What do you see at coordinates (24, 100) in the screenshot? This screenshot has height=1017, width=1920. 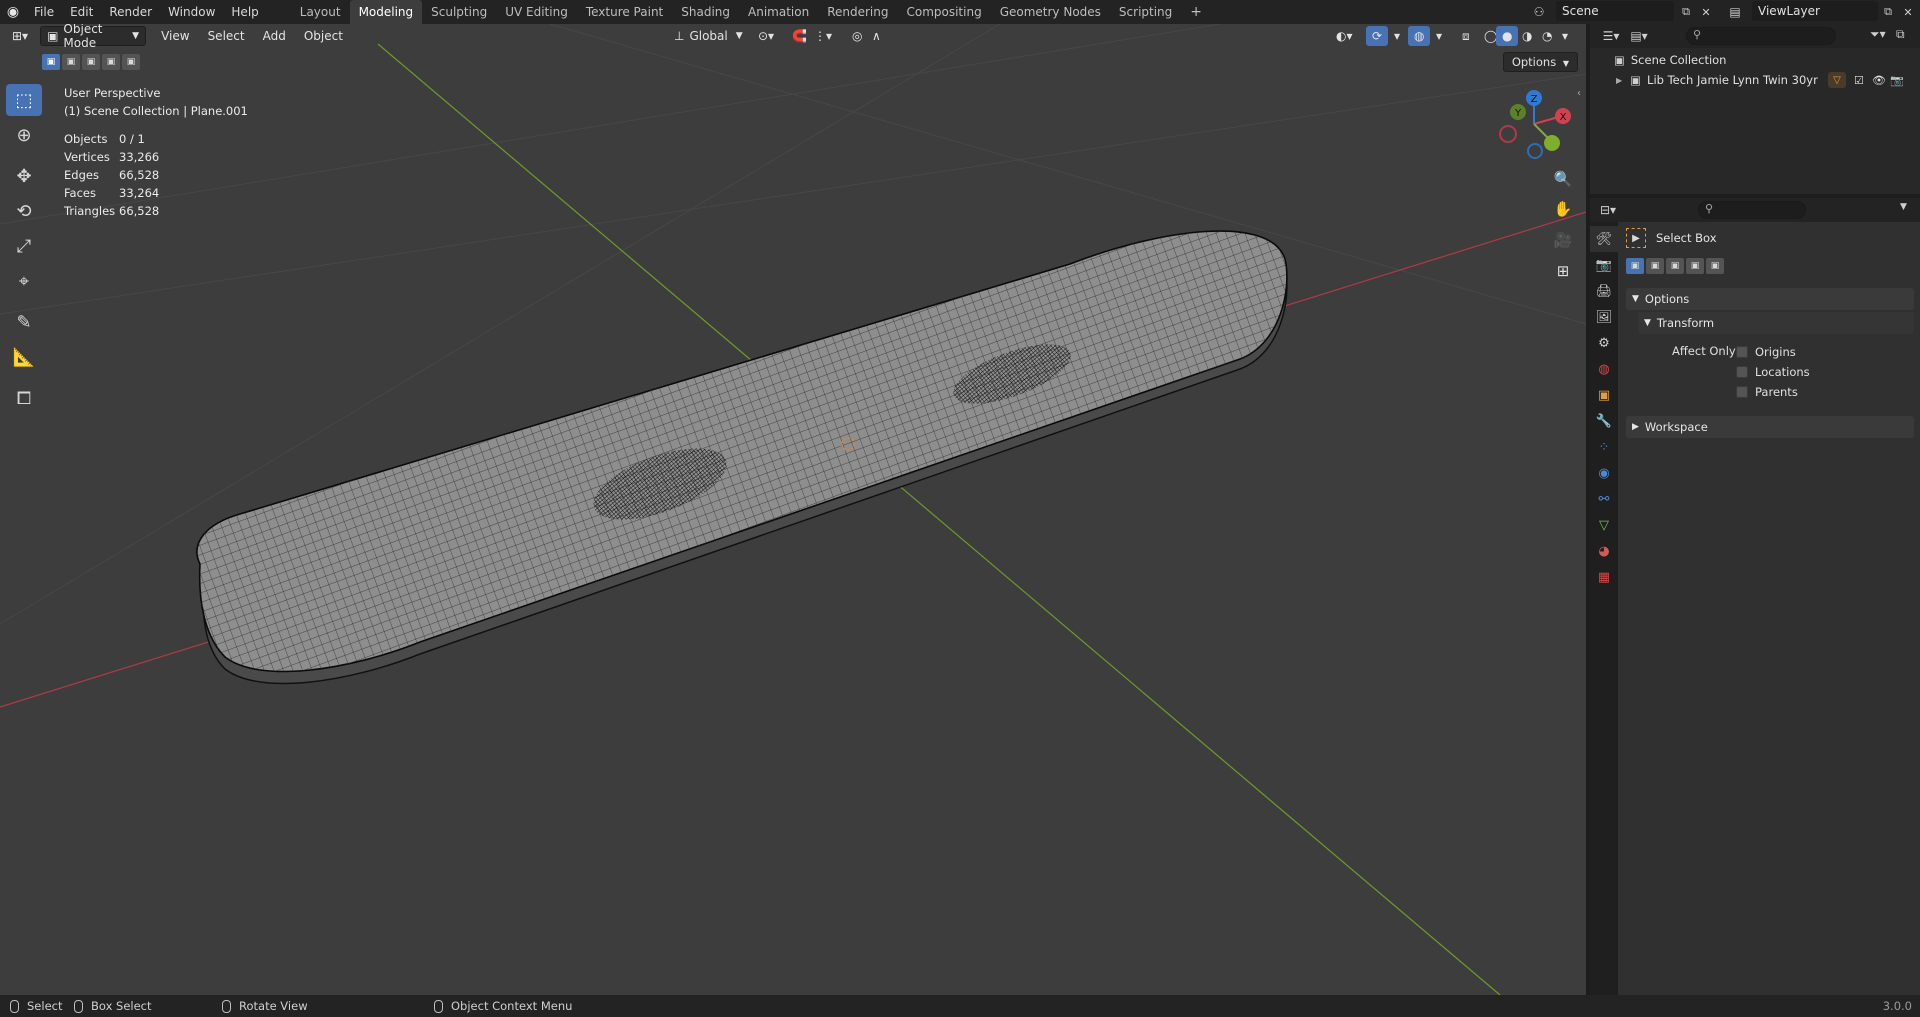 I see `select-box-tool-icon: ⬚` at bounding box center [24, 100].